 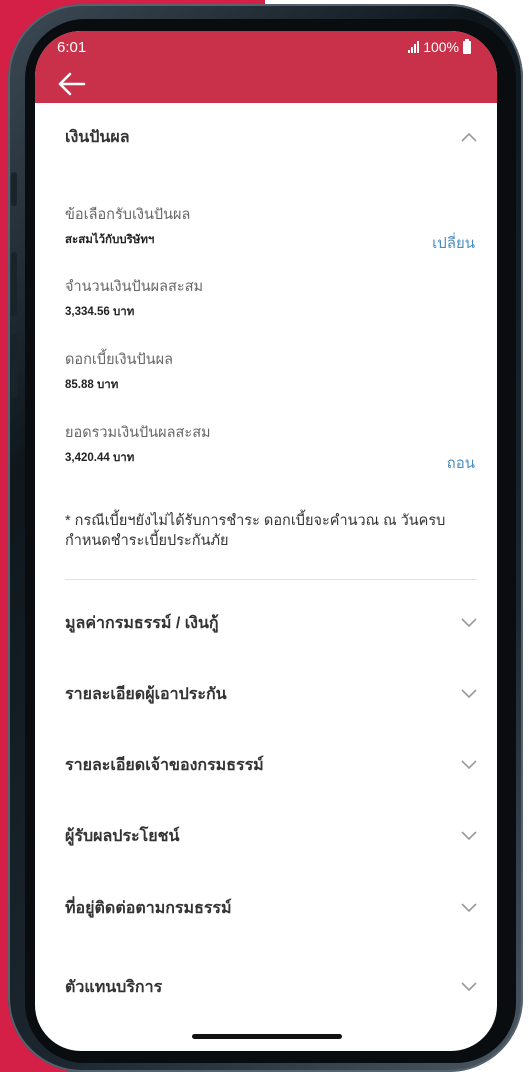 I want to click on battery-percentage: 100%, so click(x=441, y=47).